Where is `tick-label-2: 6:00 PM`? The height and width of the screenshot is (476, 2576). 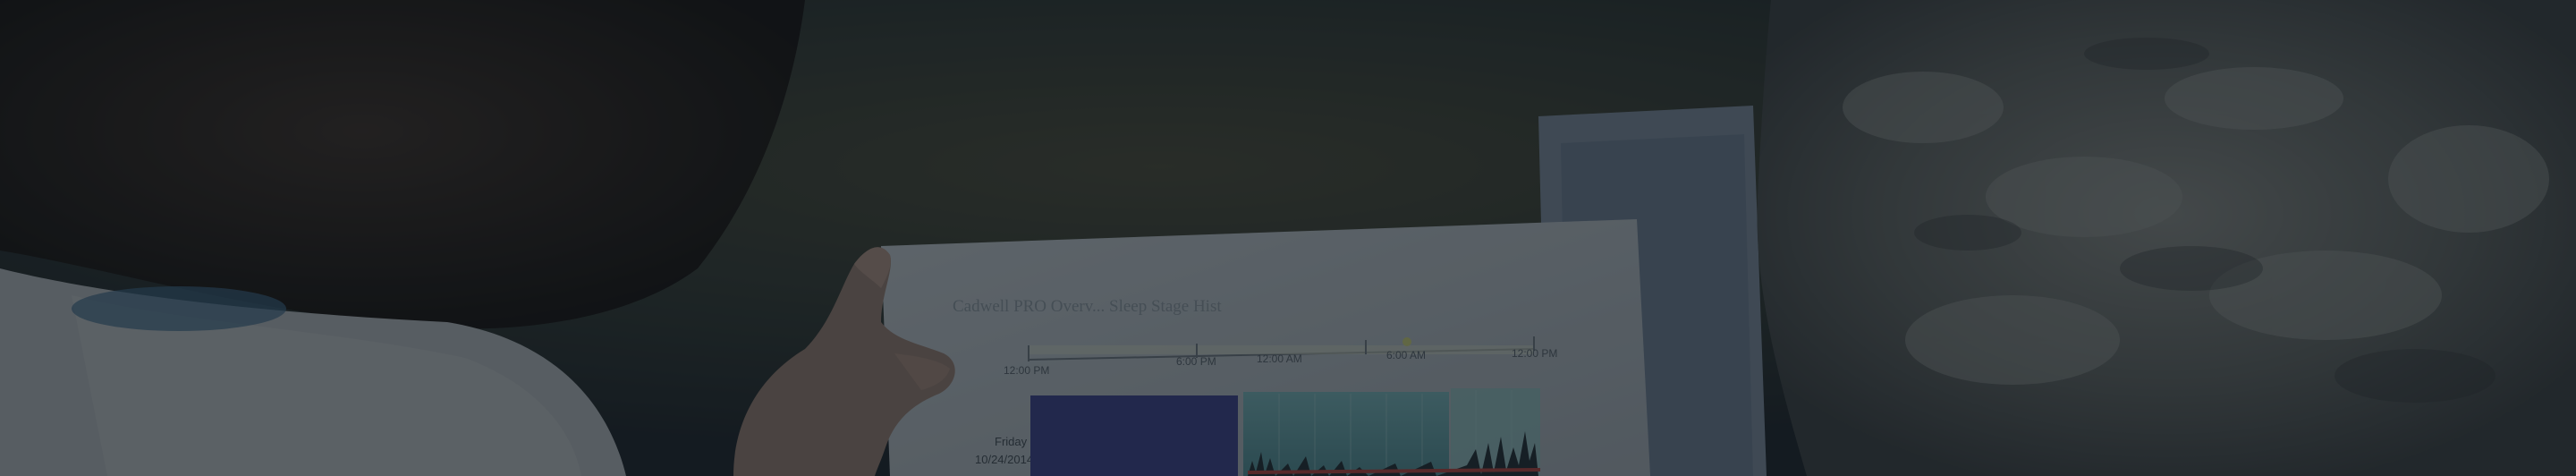
tick-label-2: 6:00 PM is located at coordinates (1196, 362).